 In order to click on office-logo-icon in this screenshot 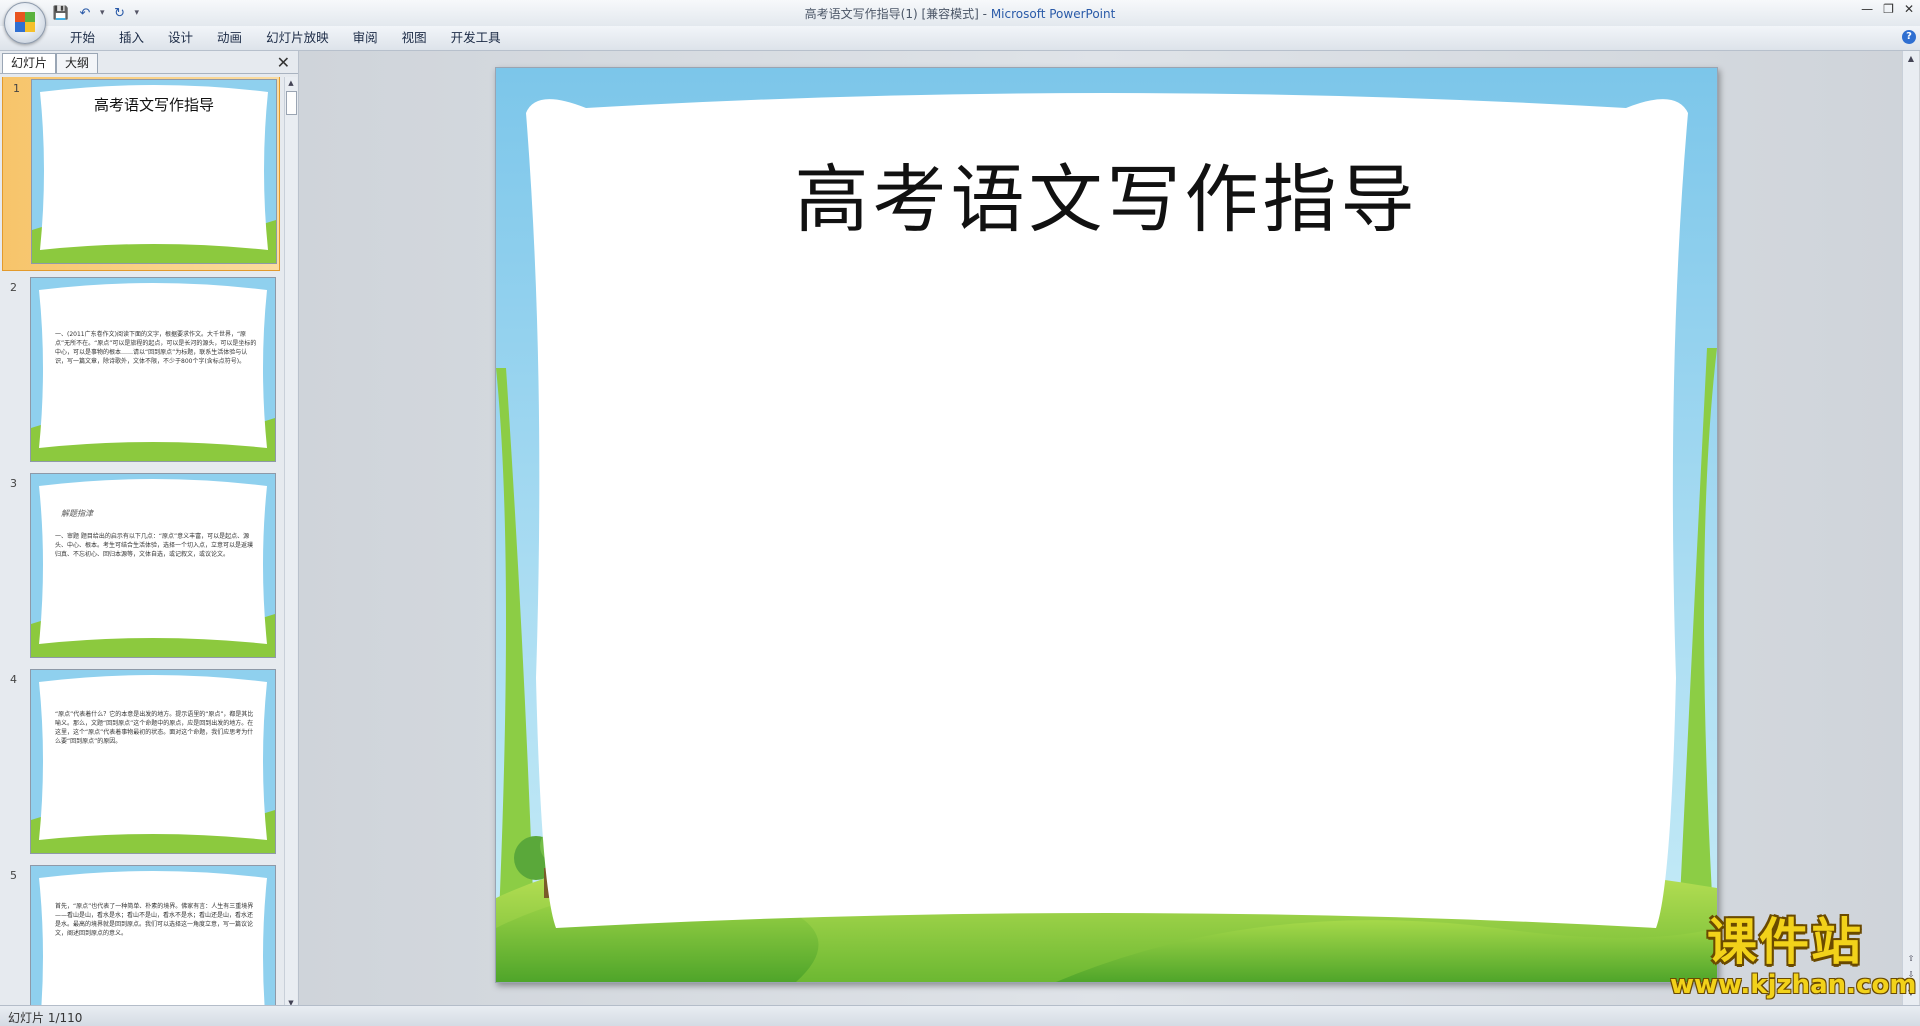, I will do `click(25, 22)`.